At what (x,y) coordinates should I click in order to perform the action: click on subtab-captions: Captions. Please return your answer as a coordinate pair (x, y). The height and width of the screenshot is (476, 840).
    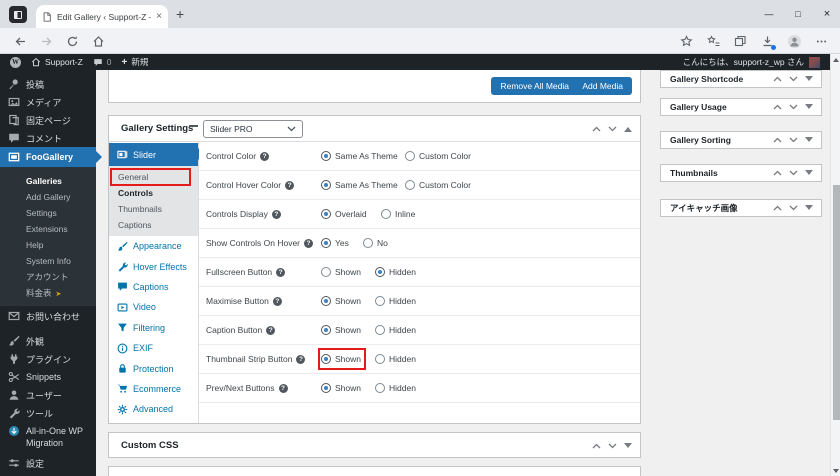
    Looking at the image, I should click on (153, 225).